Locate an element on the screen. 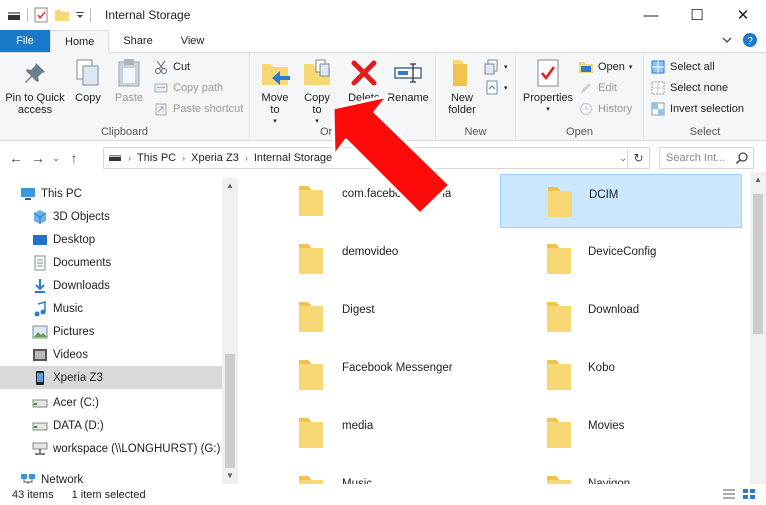  cube-icon is located at coordinates (40, 217).